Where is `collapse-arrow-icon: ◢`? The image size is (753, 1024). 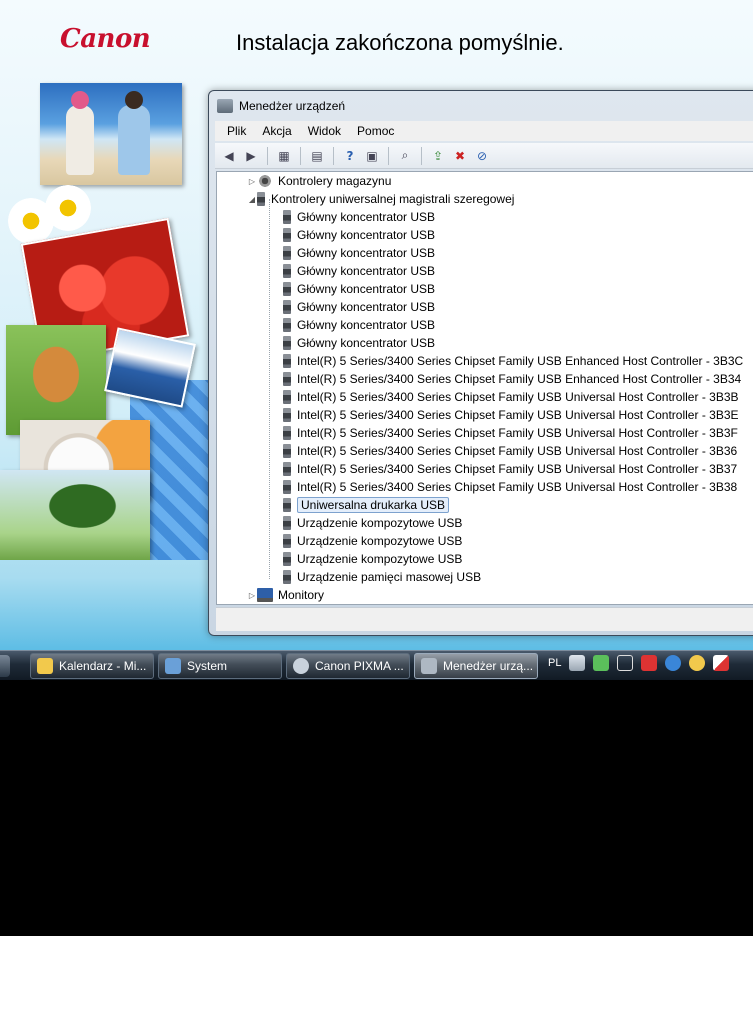 collapse-arrow-icon: ◢ is located at coordinates (252, 199).